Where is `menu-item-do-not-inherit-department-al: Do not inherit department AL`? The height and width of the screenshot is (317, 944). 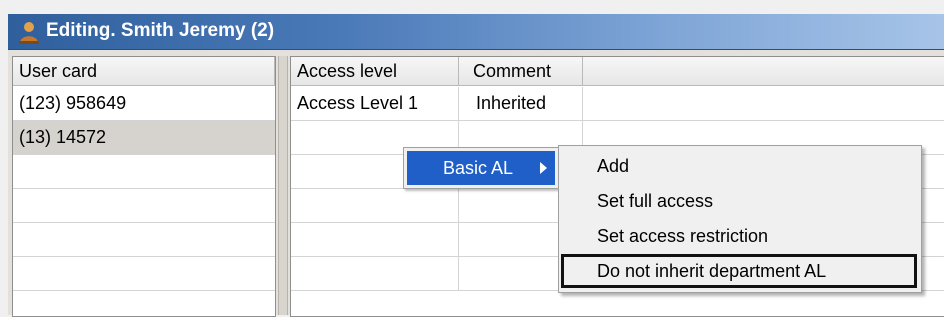 menu-item-do-not-inherit-department-al: Do not inherit department AL is located at coordinates (739, 271).